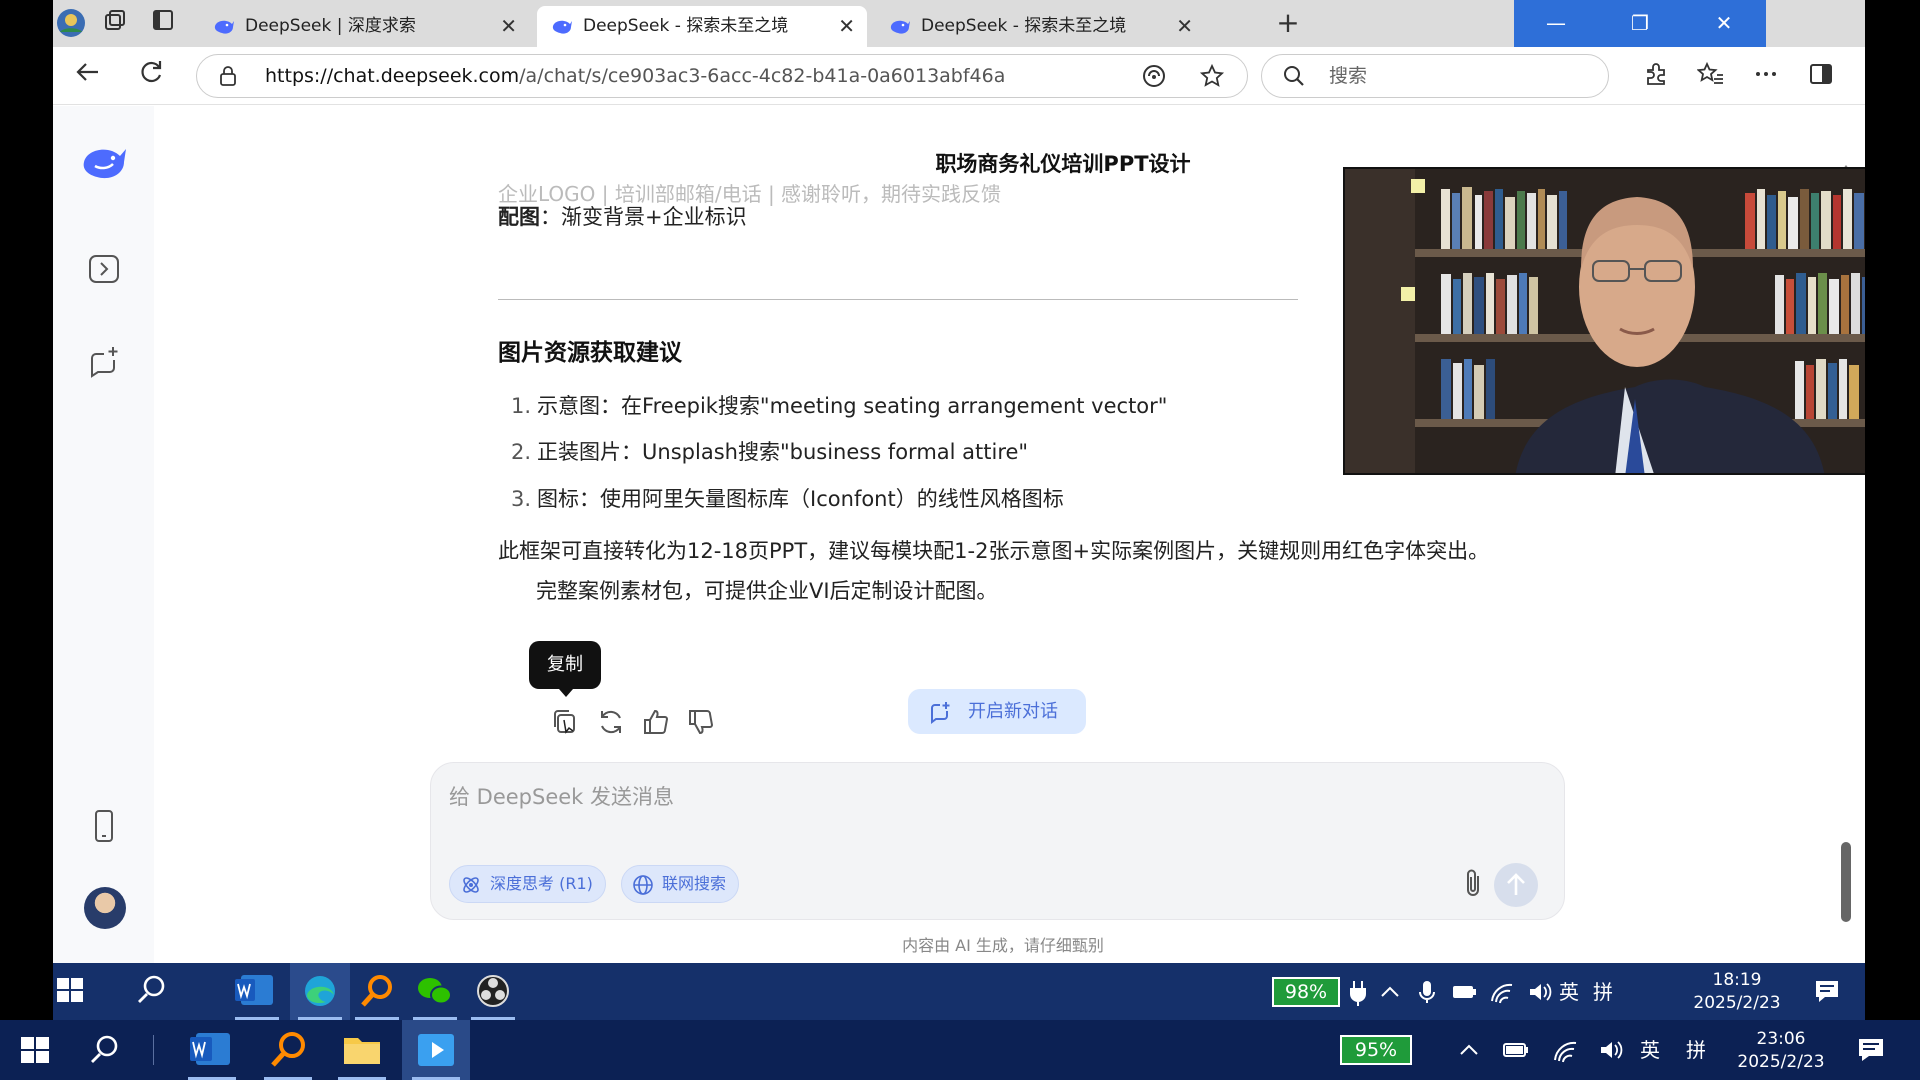 The image size is (1920, 1080). What do you see at coordinates (1288, 23) in the screenshot?
I see `new-tab-button: +` at bounding box center [1288, 23].